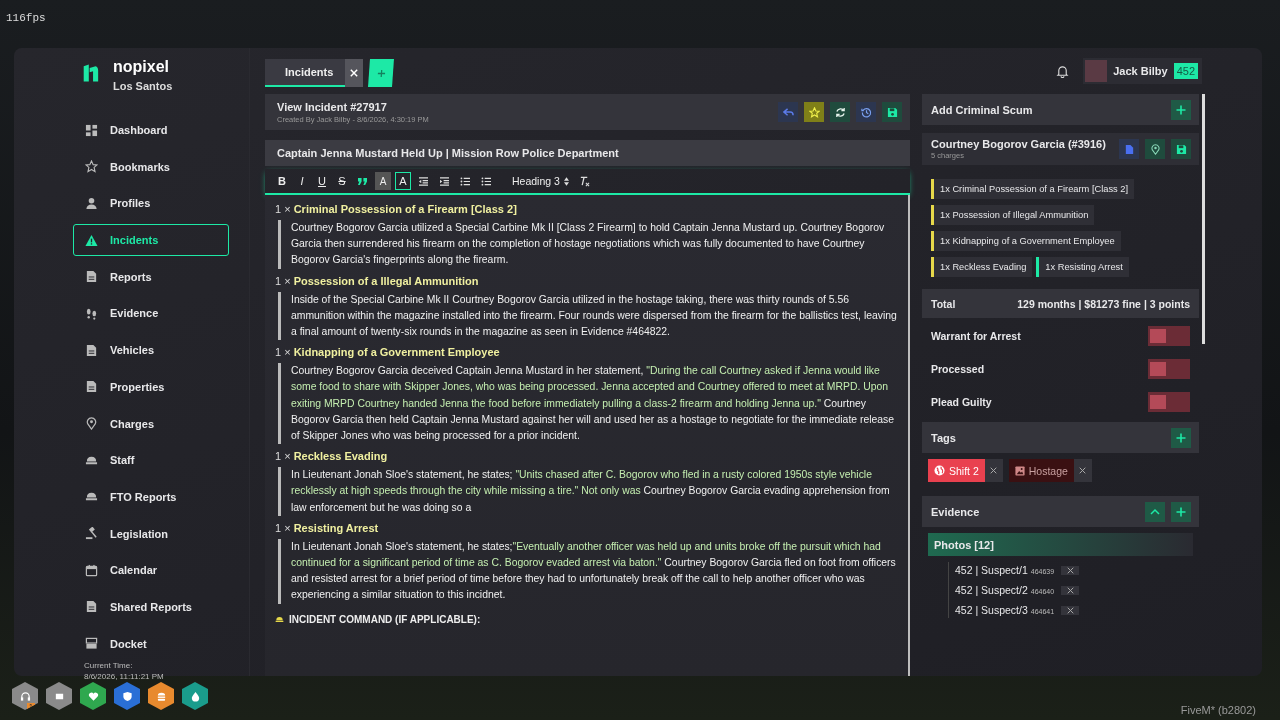  I want to click on charge-description: Courtney Bogorov Garcia deceived Captain Jenna Mustard in her statement, "During the call Courtney asked if Jenna would like some food to share with Skipper Jones, who was being processed. Jenna accepted and Courtney offered to meet at MRPD. Upon exiting MRPD Courtney handed Jenna the food before immediately pulling a class-2 firearm and holding Jenna up." Courtney Bogorov Garcia then held Captain Jenna Mustard against her will and used her as a hostage to negotiate for the immediate release of Skipper Jones who was being processed for a prior incident., so click(589, 404).